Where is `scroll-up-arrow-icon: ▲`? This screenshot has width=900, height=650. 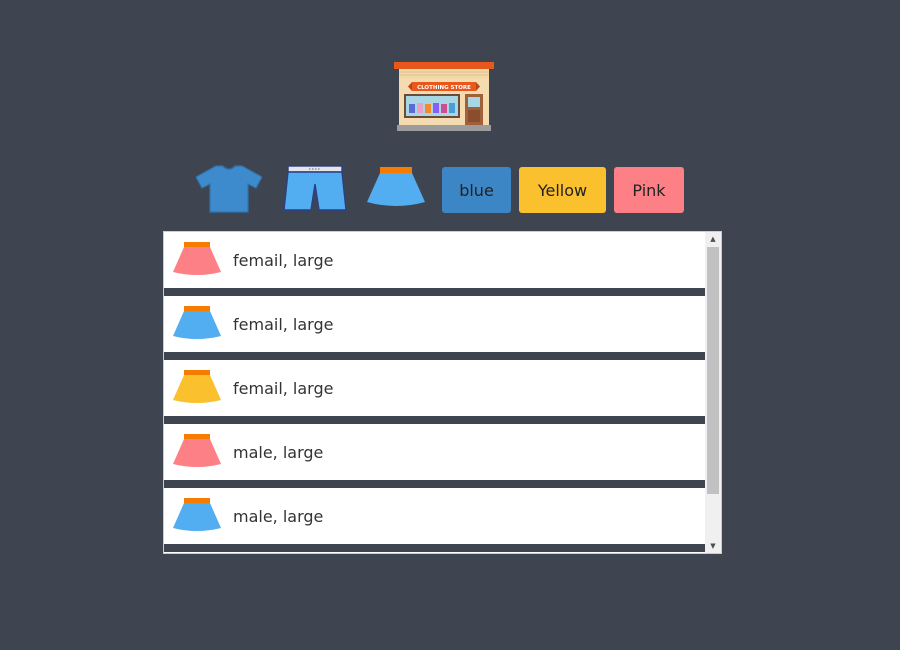
scroll-up-arrow-icon: ▲ is located at coordinates (713, 239).